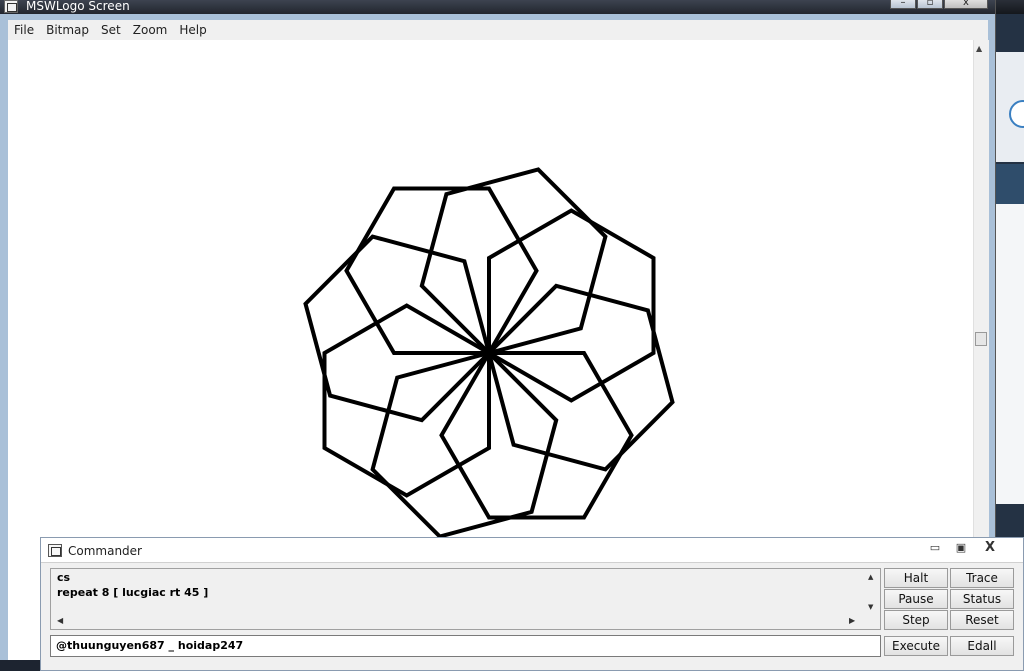 The image size is (1024, 671). What do you see at coordinates (63, 577) in the screenshot?
I see `history-line: cs` at bounding box center [63, 577].